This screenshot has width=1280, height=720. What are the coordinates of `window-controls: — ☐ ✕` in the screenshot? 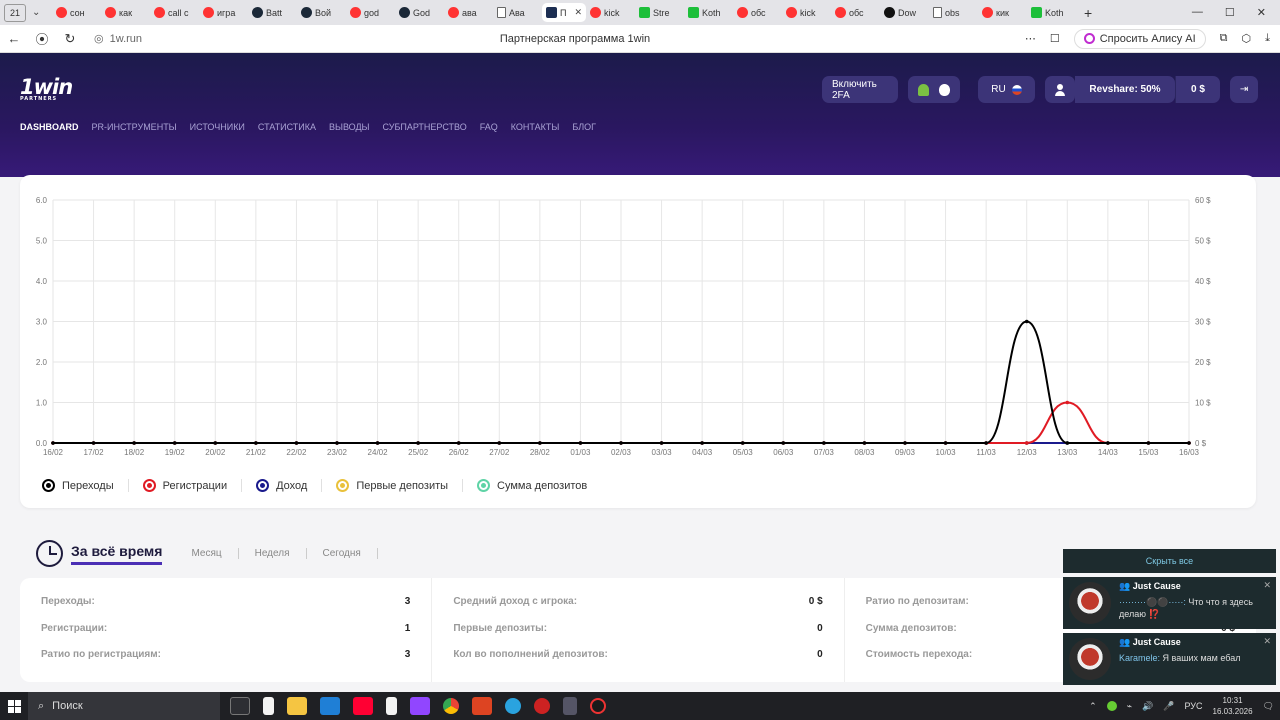 It's located at (1236, 12).